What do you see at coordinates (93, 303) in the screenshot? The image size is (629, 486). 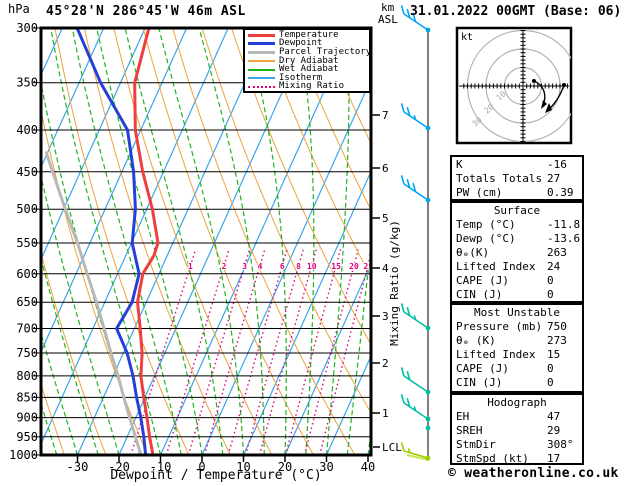 I see `parcel-trajectory-curve` at bounding box center [93, 303].